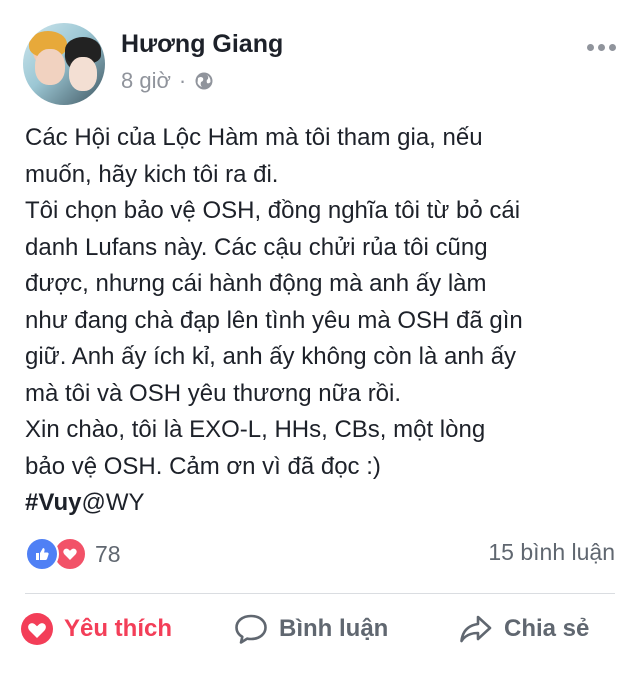  Describe the element at coordinates (334, 628) in the screenshot. I see `comment-button-label: Bình luận` at that location.